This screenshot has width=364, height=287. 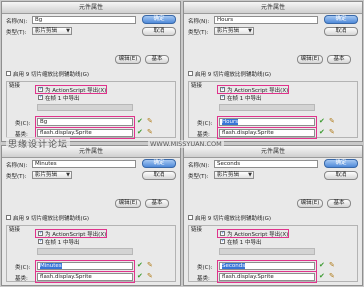 I want to click on class-input: Seconds, so click(x=267, y=266).